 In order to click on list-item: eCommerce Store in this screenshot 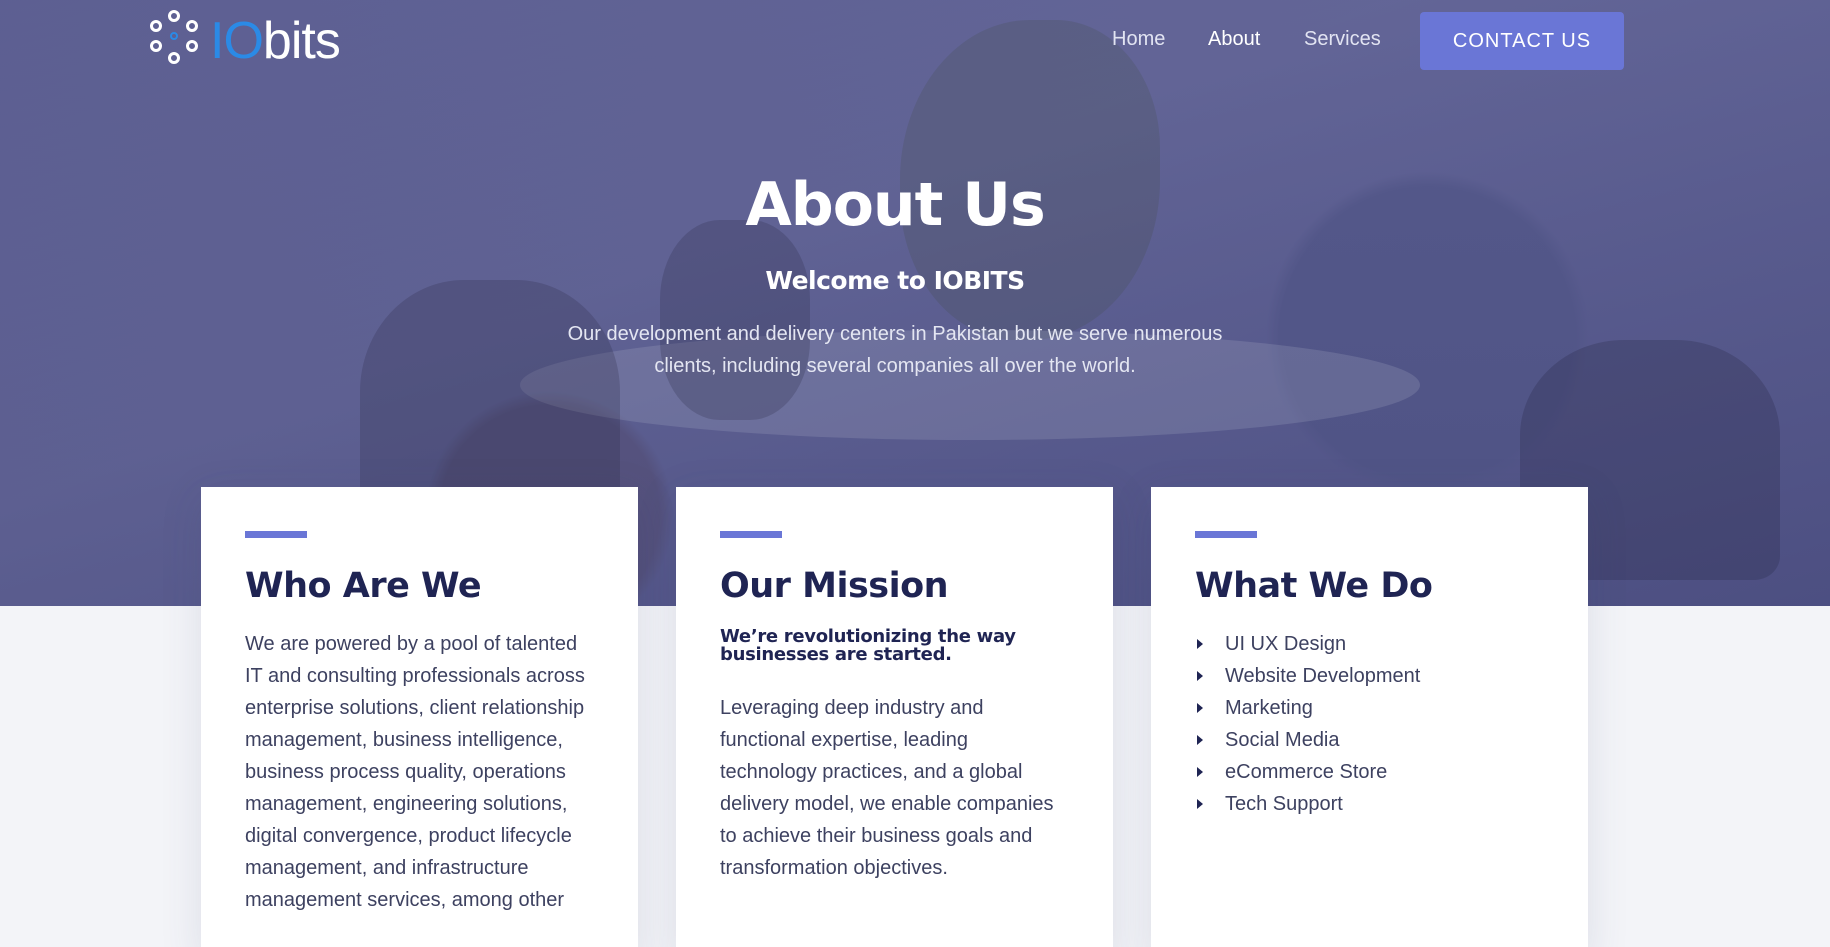, I will do `click(1369, 772)`.